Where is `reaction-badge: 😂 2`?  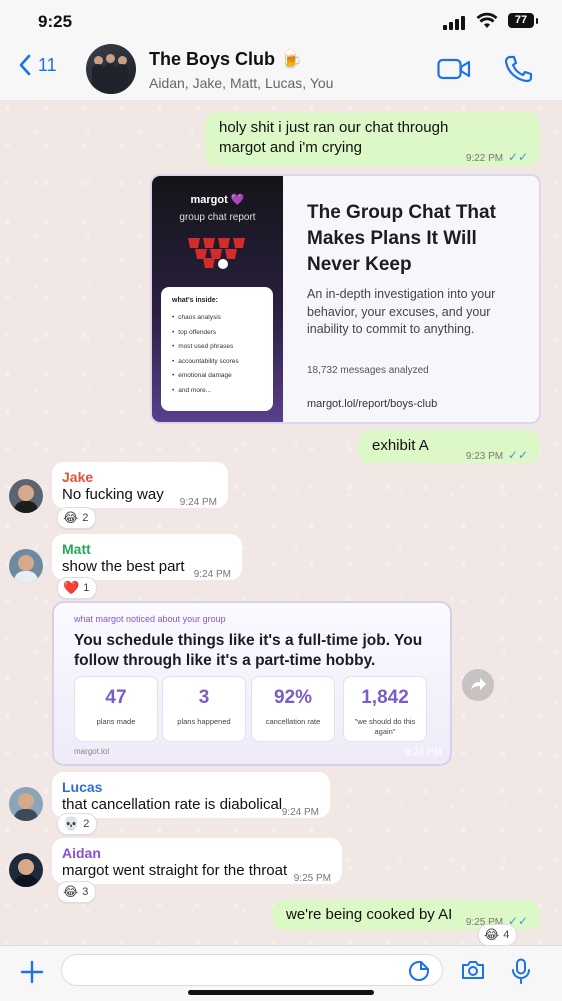 reaction-badge: 😂 2 is located at coordinates (77, 518).